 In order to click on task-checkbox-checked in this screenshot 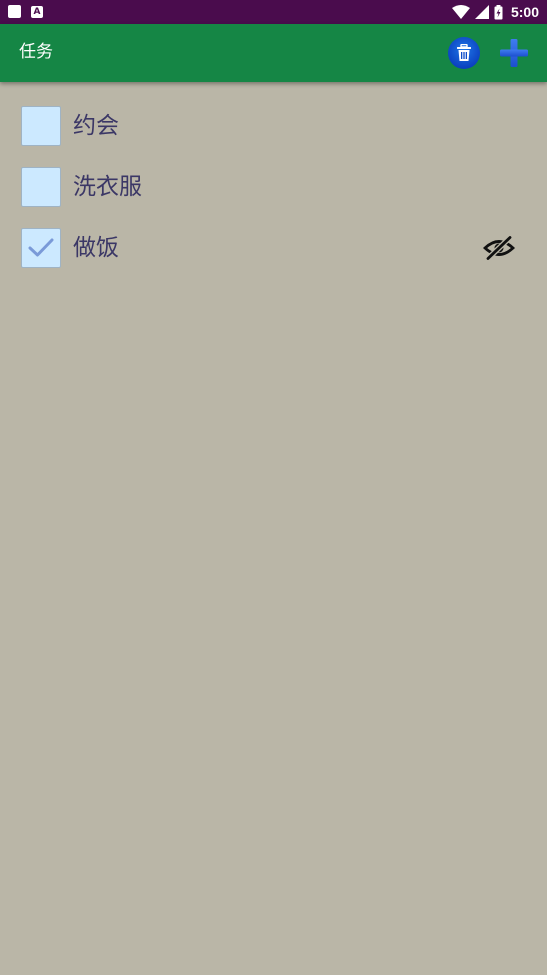, I will do `click(41, 248)`.